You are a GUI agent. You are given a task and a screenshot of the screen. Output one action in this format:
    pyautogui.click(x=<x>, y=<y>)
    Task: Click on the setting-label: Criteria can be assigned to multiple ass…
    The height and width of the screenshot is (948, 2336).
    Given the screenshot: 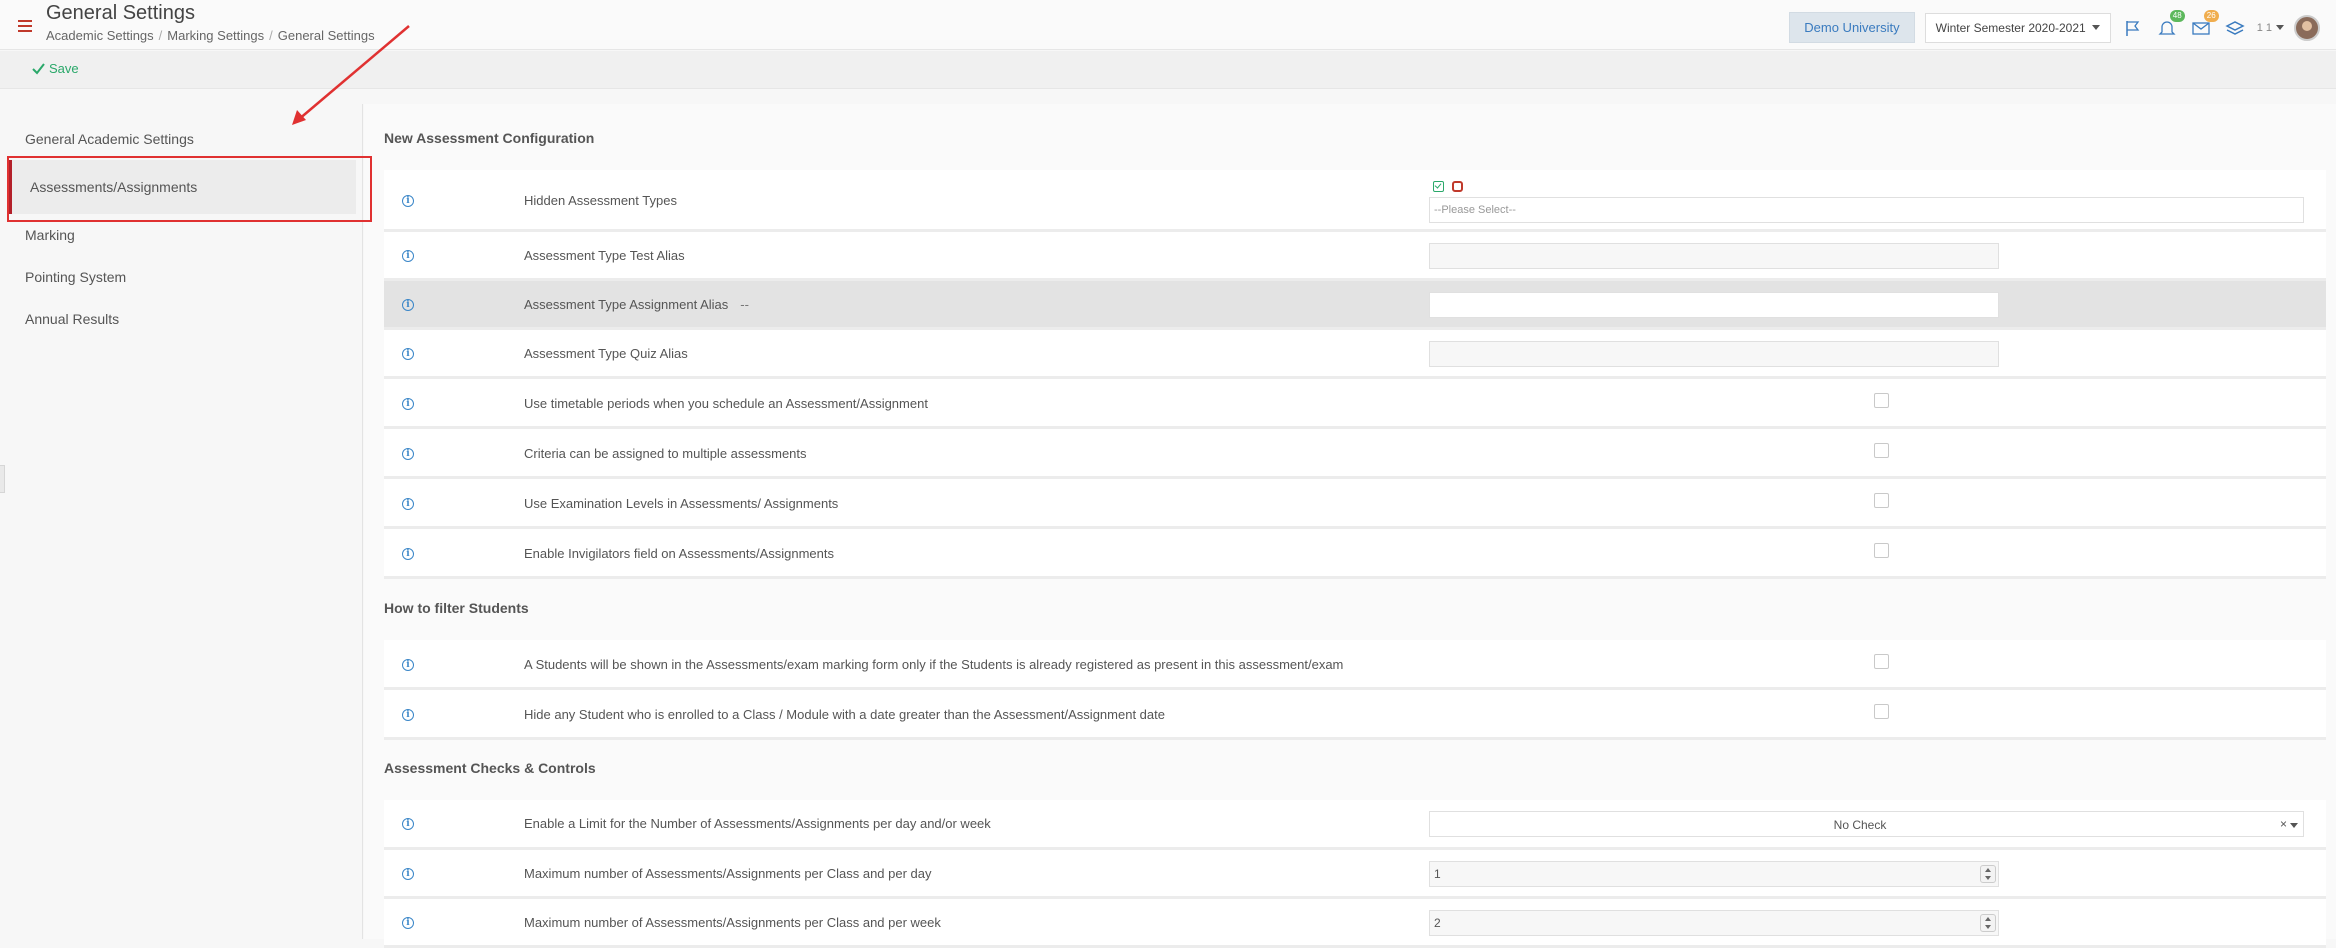 What is the action you would take?
    pyautogui.click(x=665, y=453)
    